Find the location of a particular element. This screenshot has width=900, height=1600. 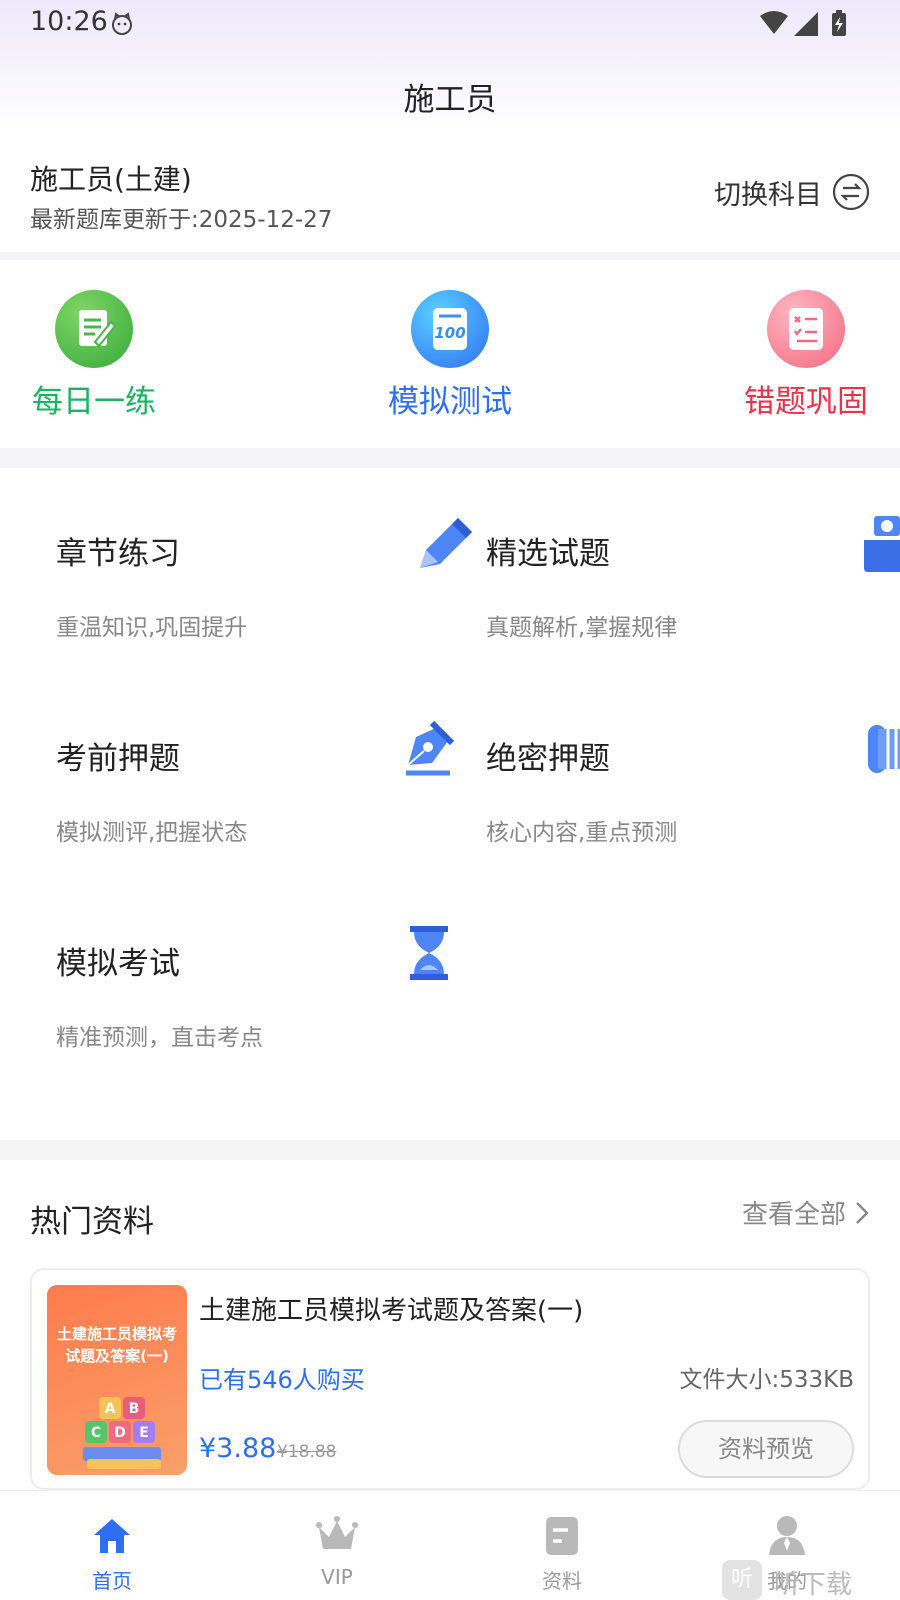

view-all-link: 查看全部 is located at coordinates (806, 1212).